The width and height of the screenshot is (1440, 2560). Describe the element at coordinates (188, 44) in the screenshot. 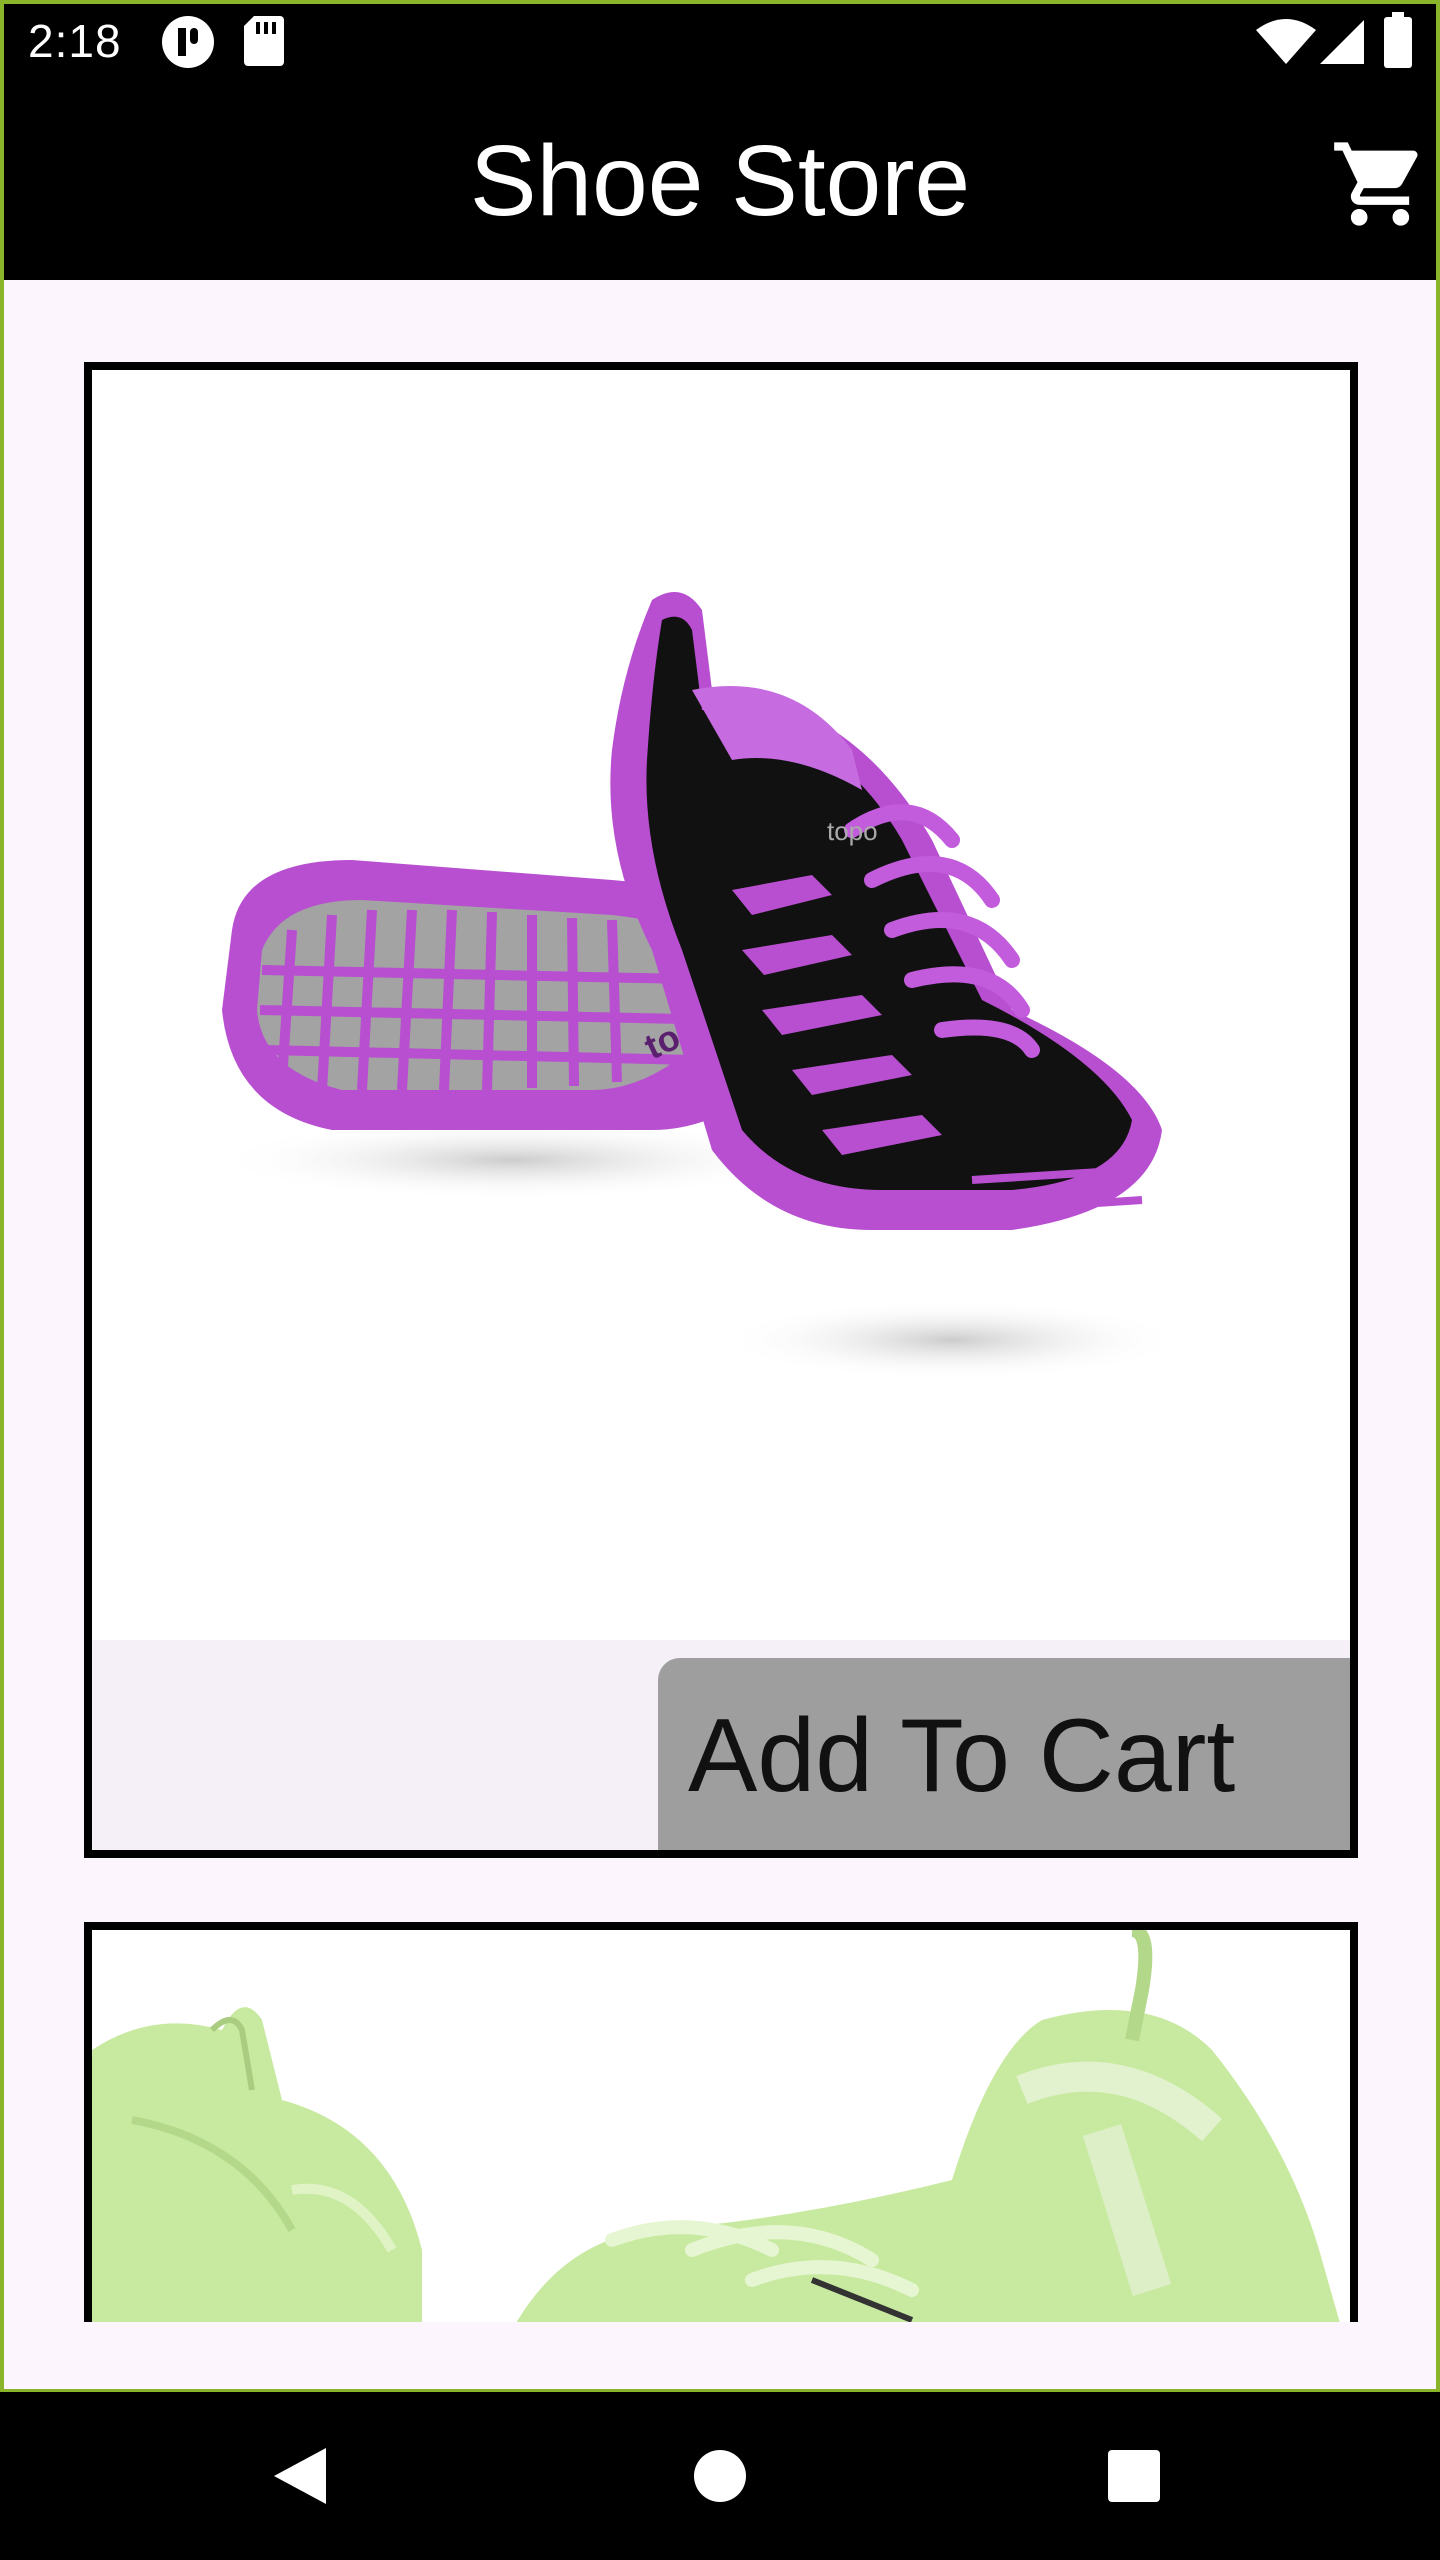

I see `signal-app-icon` at that location.